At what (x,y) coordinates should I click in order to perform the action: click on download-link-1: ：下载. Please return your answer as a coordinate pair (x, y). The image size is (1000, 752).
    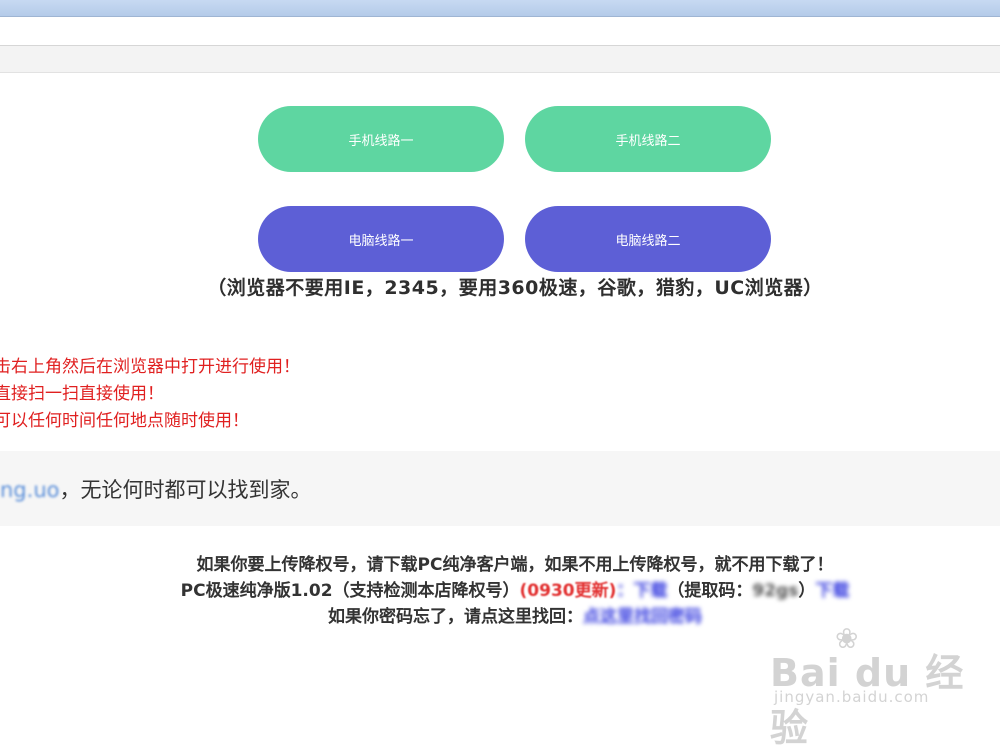
    Looking at the image, I should click on (641, 591).